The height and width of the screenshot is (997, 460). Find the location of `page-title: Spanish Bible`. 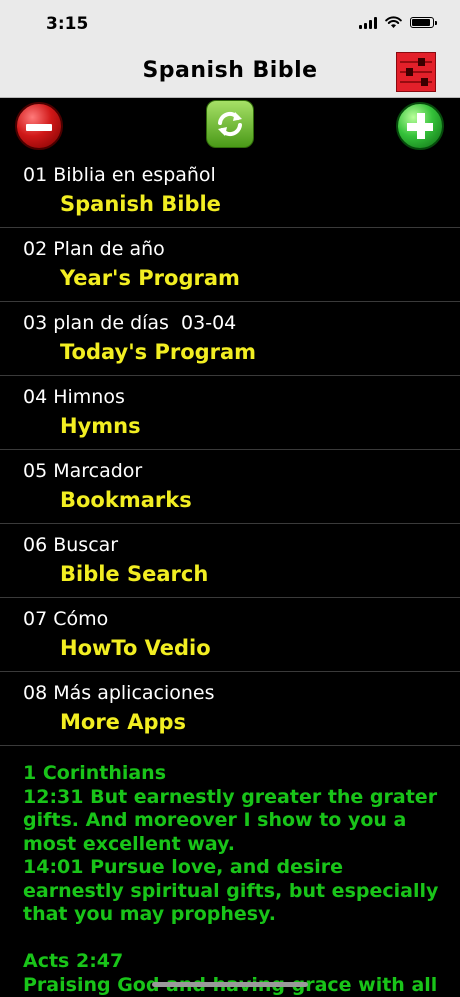

page-title: Spanish Bible is located at coordinates (230, 70).